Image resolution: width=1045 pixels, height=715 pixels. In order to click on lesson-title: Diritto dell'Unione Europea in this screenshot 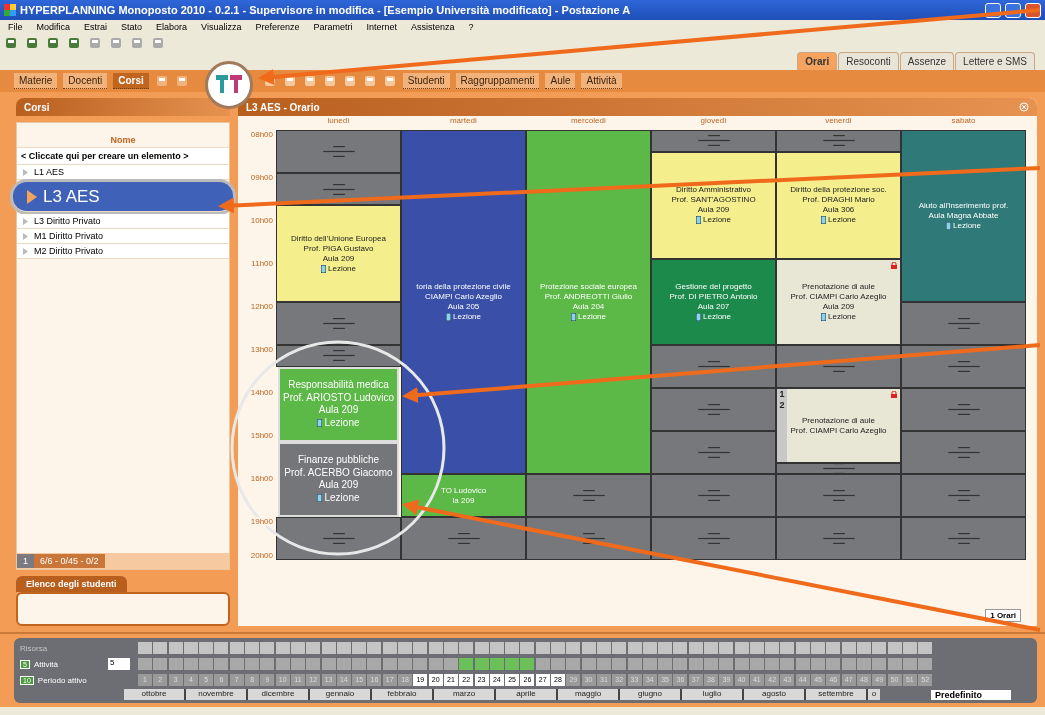, I will do `click(338, 238)`.